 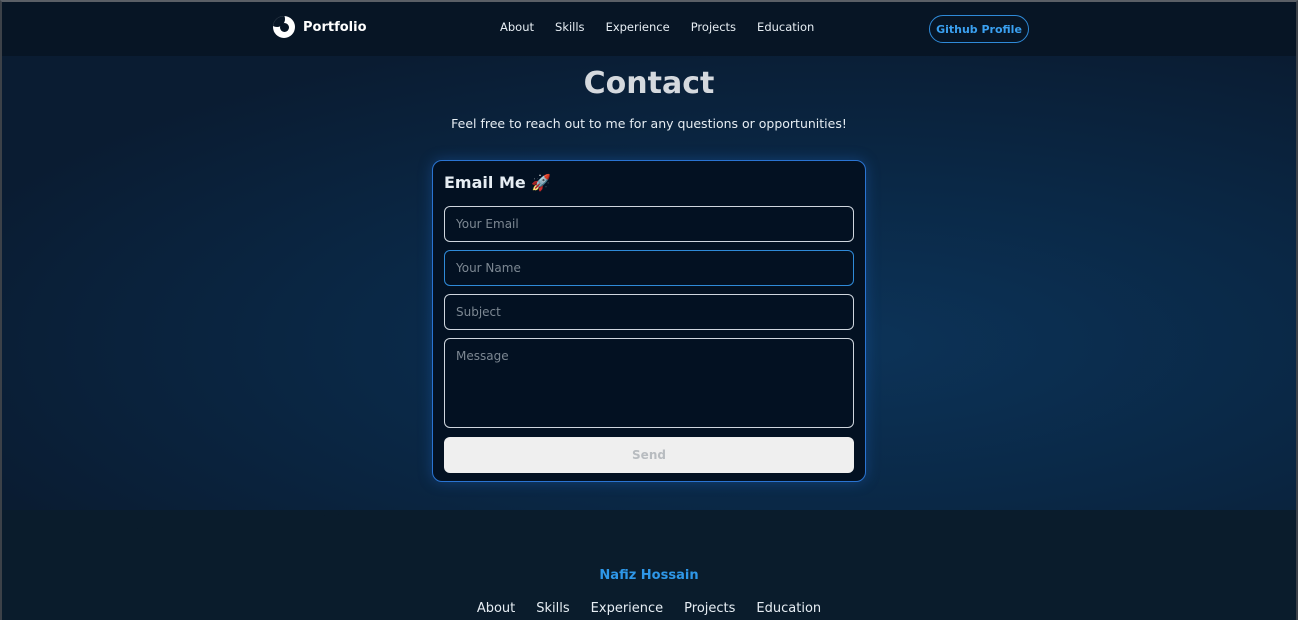 What do you see at coordinates (649, 83) in the screenshot?
I see `page-title: Contact` at bounding box center [649, 83].